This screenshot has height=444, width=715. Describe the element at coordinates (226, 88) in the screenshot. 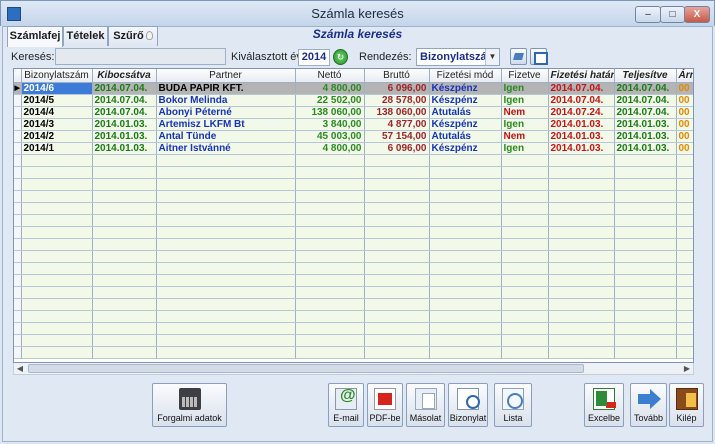

I see `table-cell: BUDA PAPIR KFT.` at that location.